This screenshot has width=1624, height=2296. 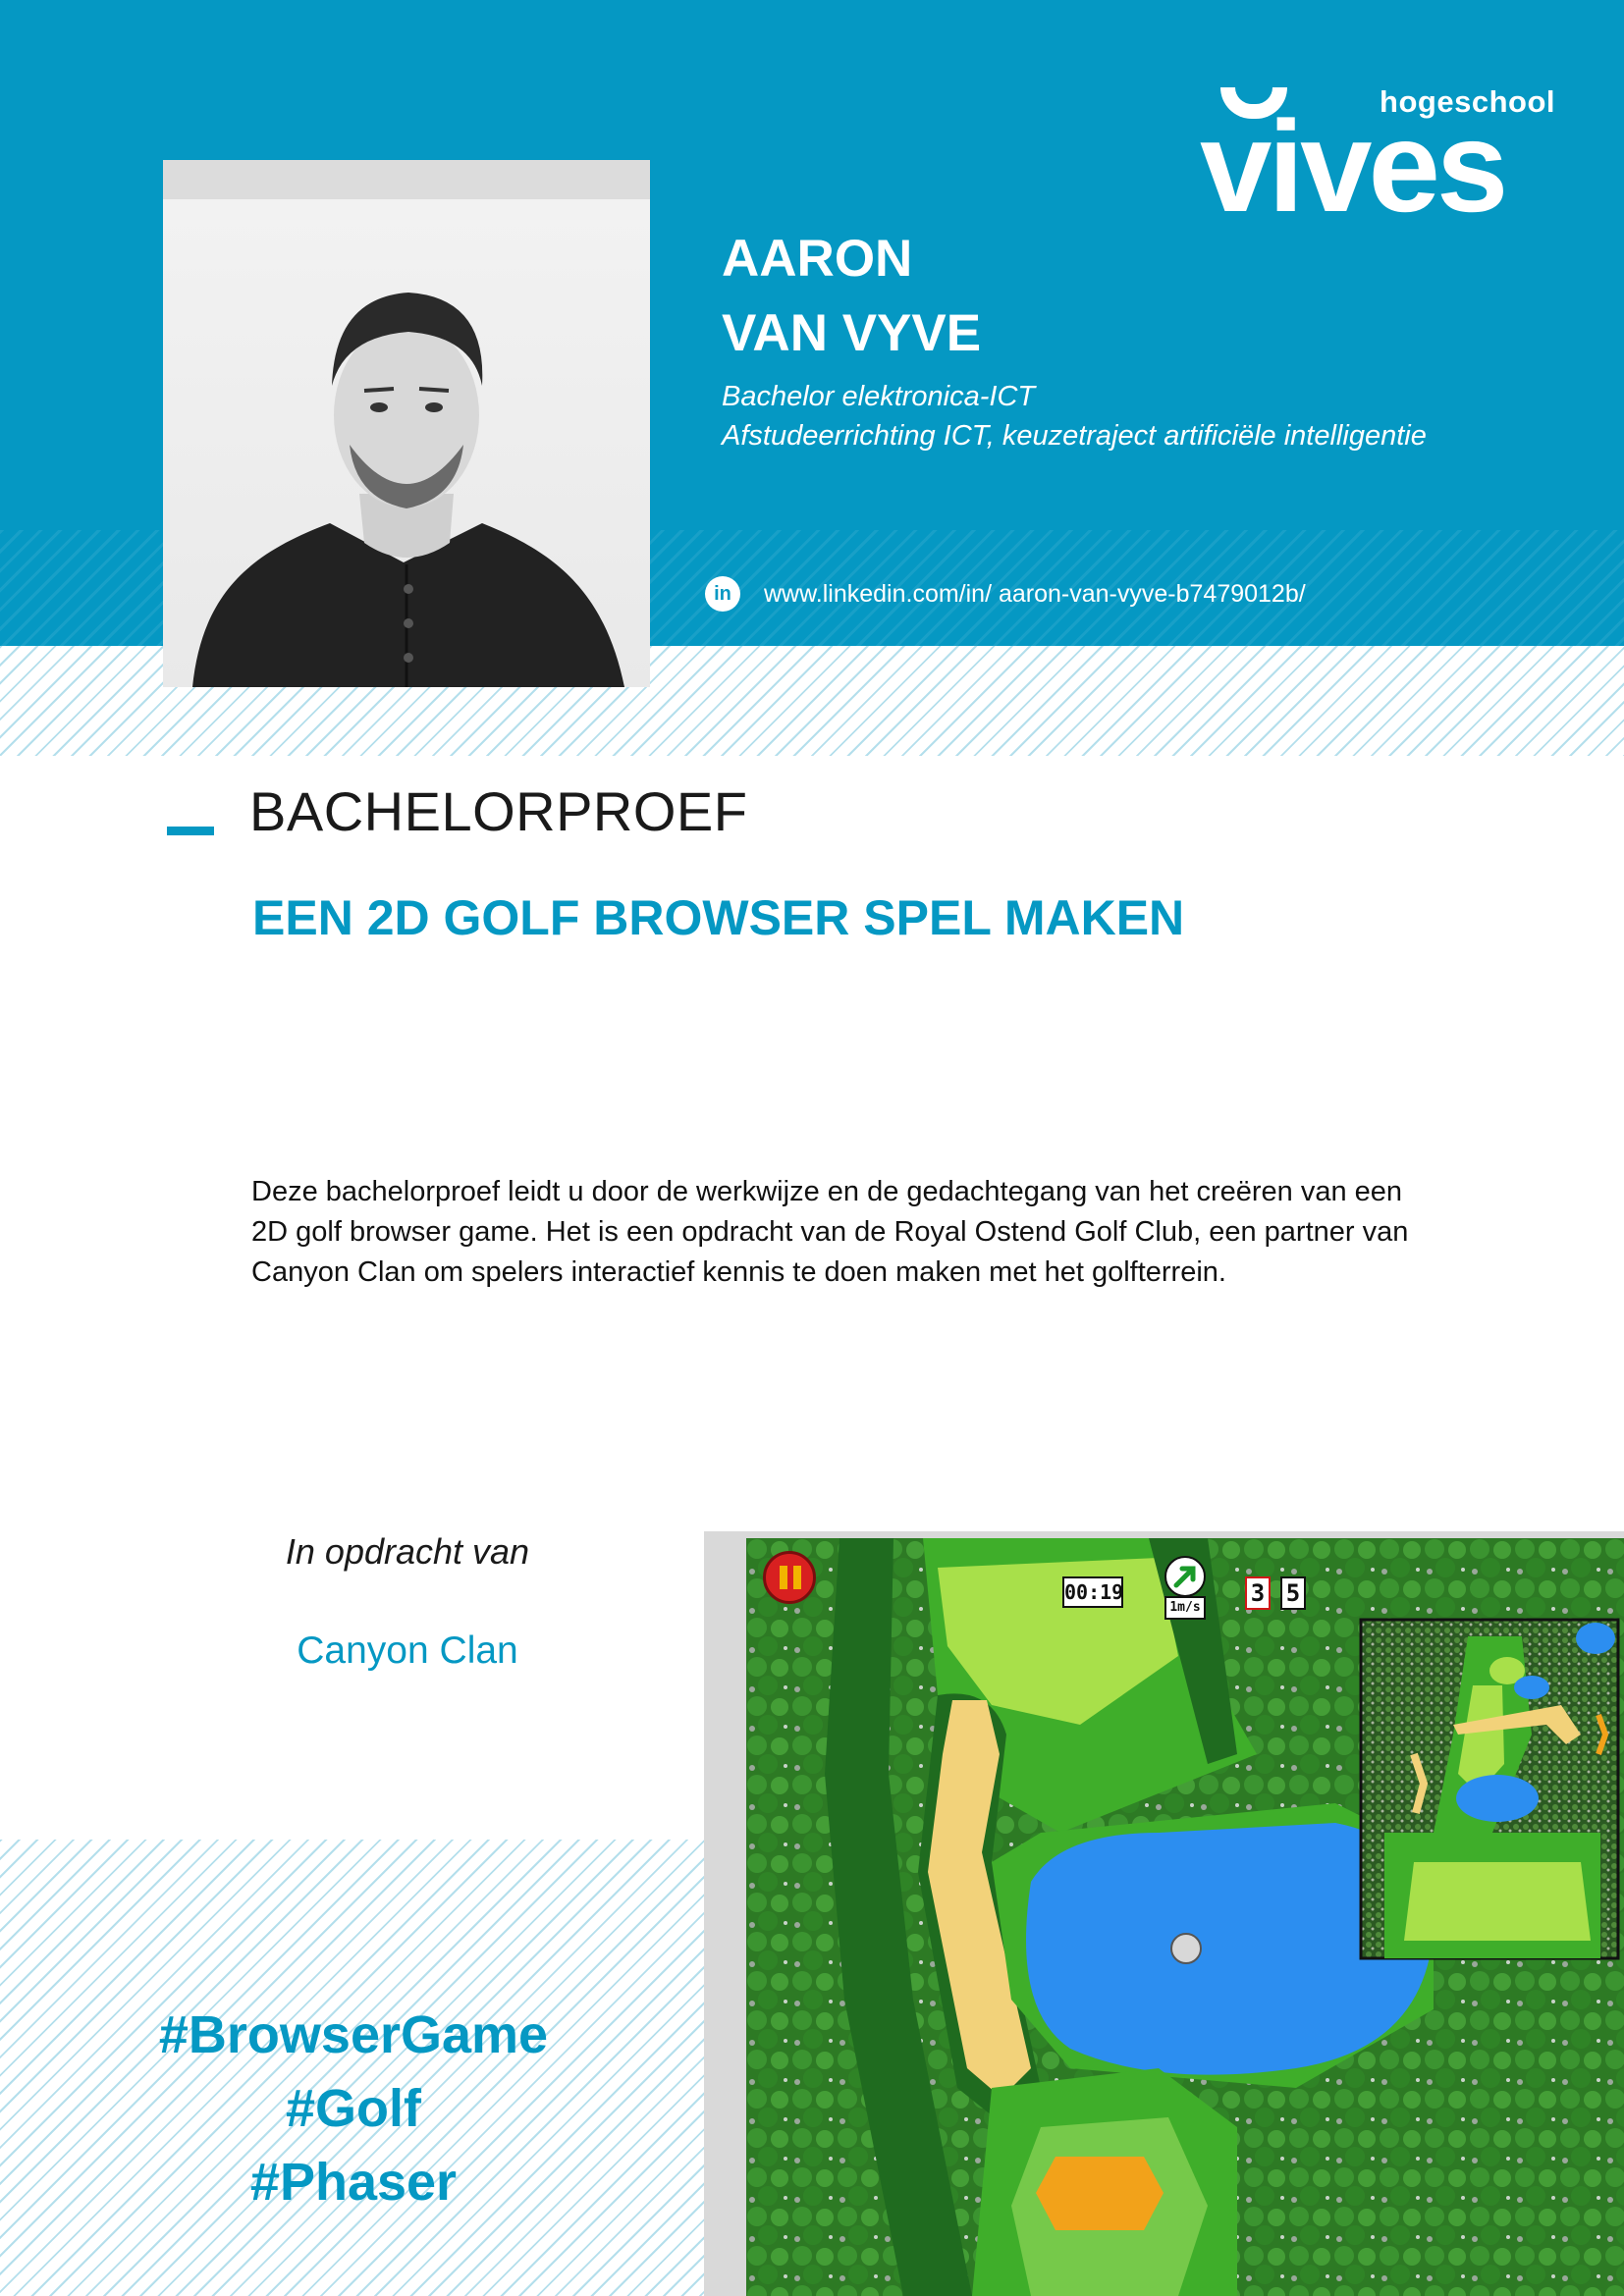 I want to click on commission-company: Canyon Clan, so click(x=407, y=1650).